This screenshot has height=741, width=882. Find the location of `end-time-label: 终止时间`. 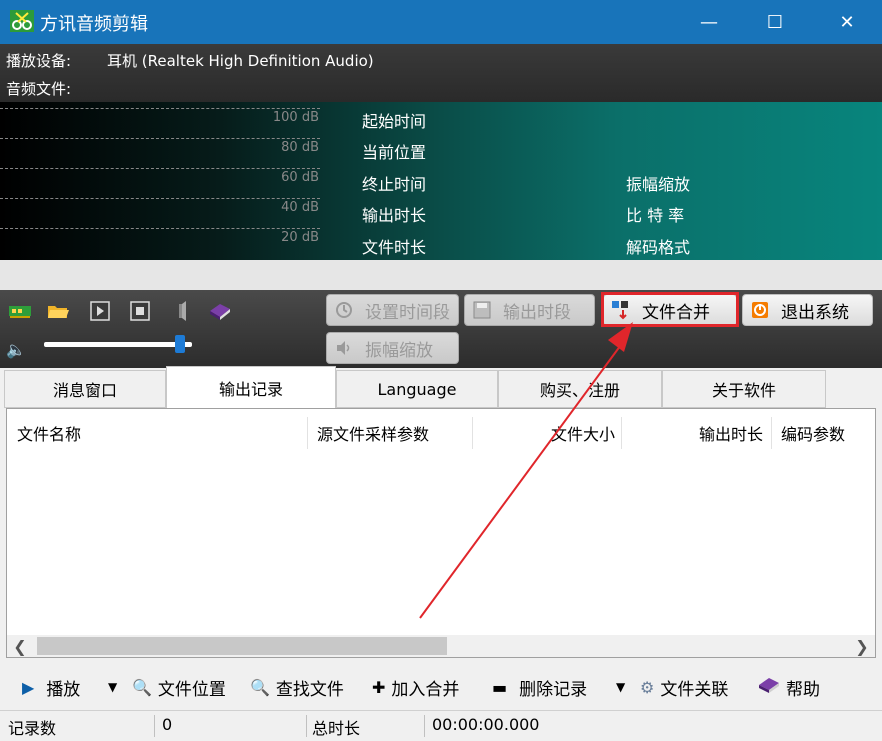

end-time-label: 终止时间 is located at coordinates (394, 184).